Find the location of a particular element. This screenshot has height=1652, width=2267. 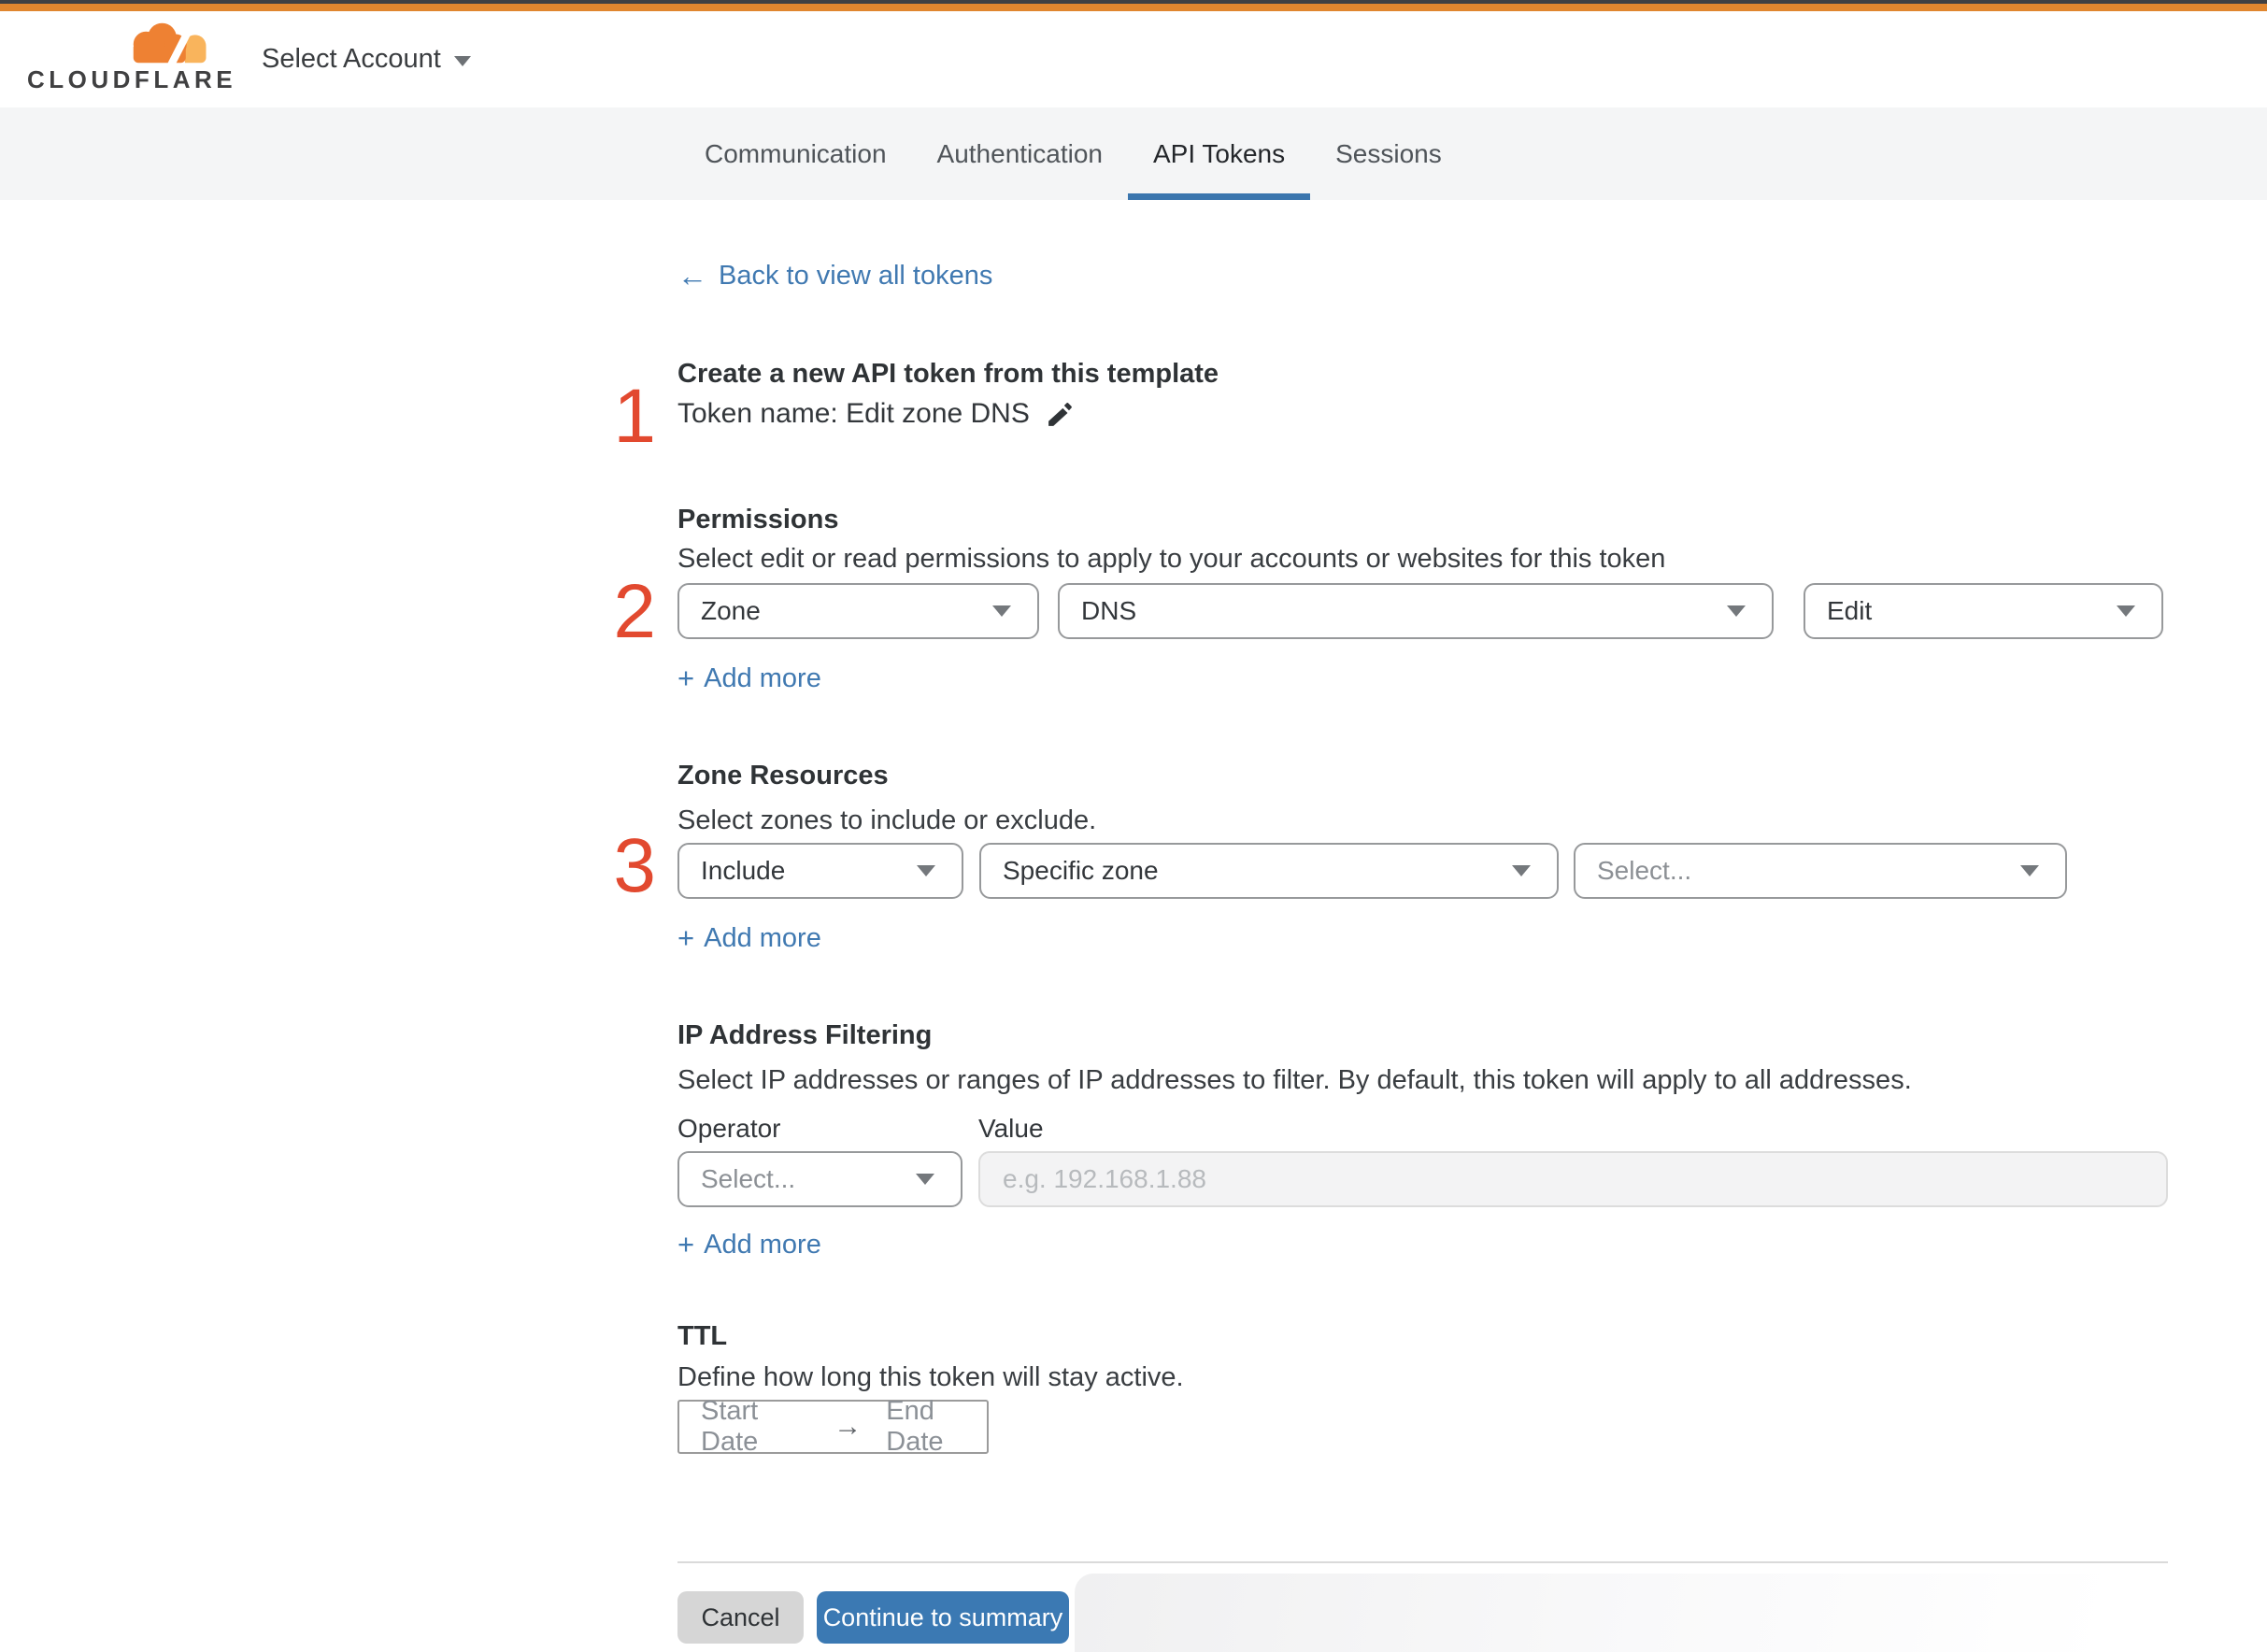

zone-scope-select: Specific zone is located at coordinates (1269, 871).